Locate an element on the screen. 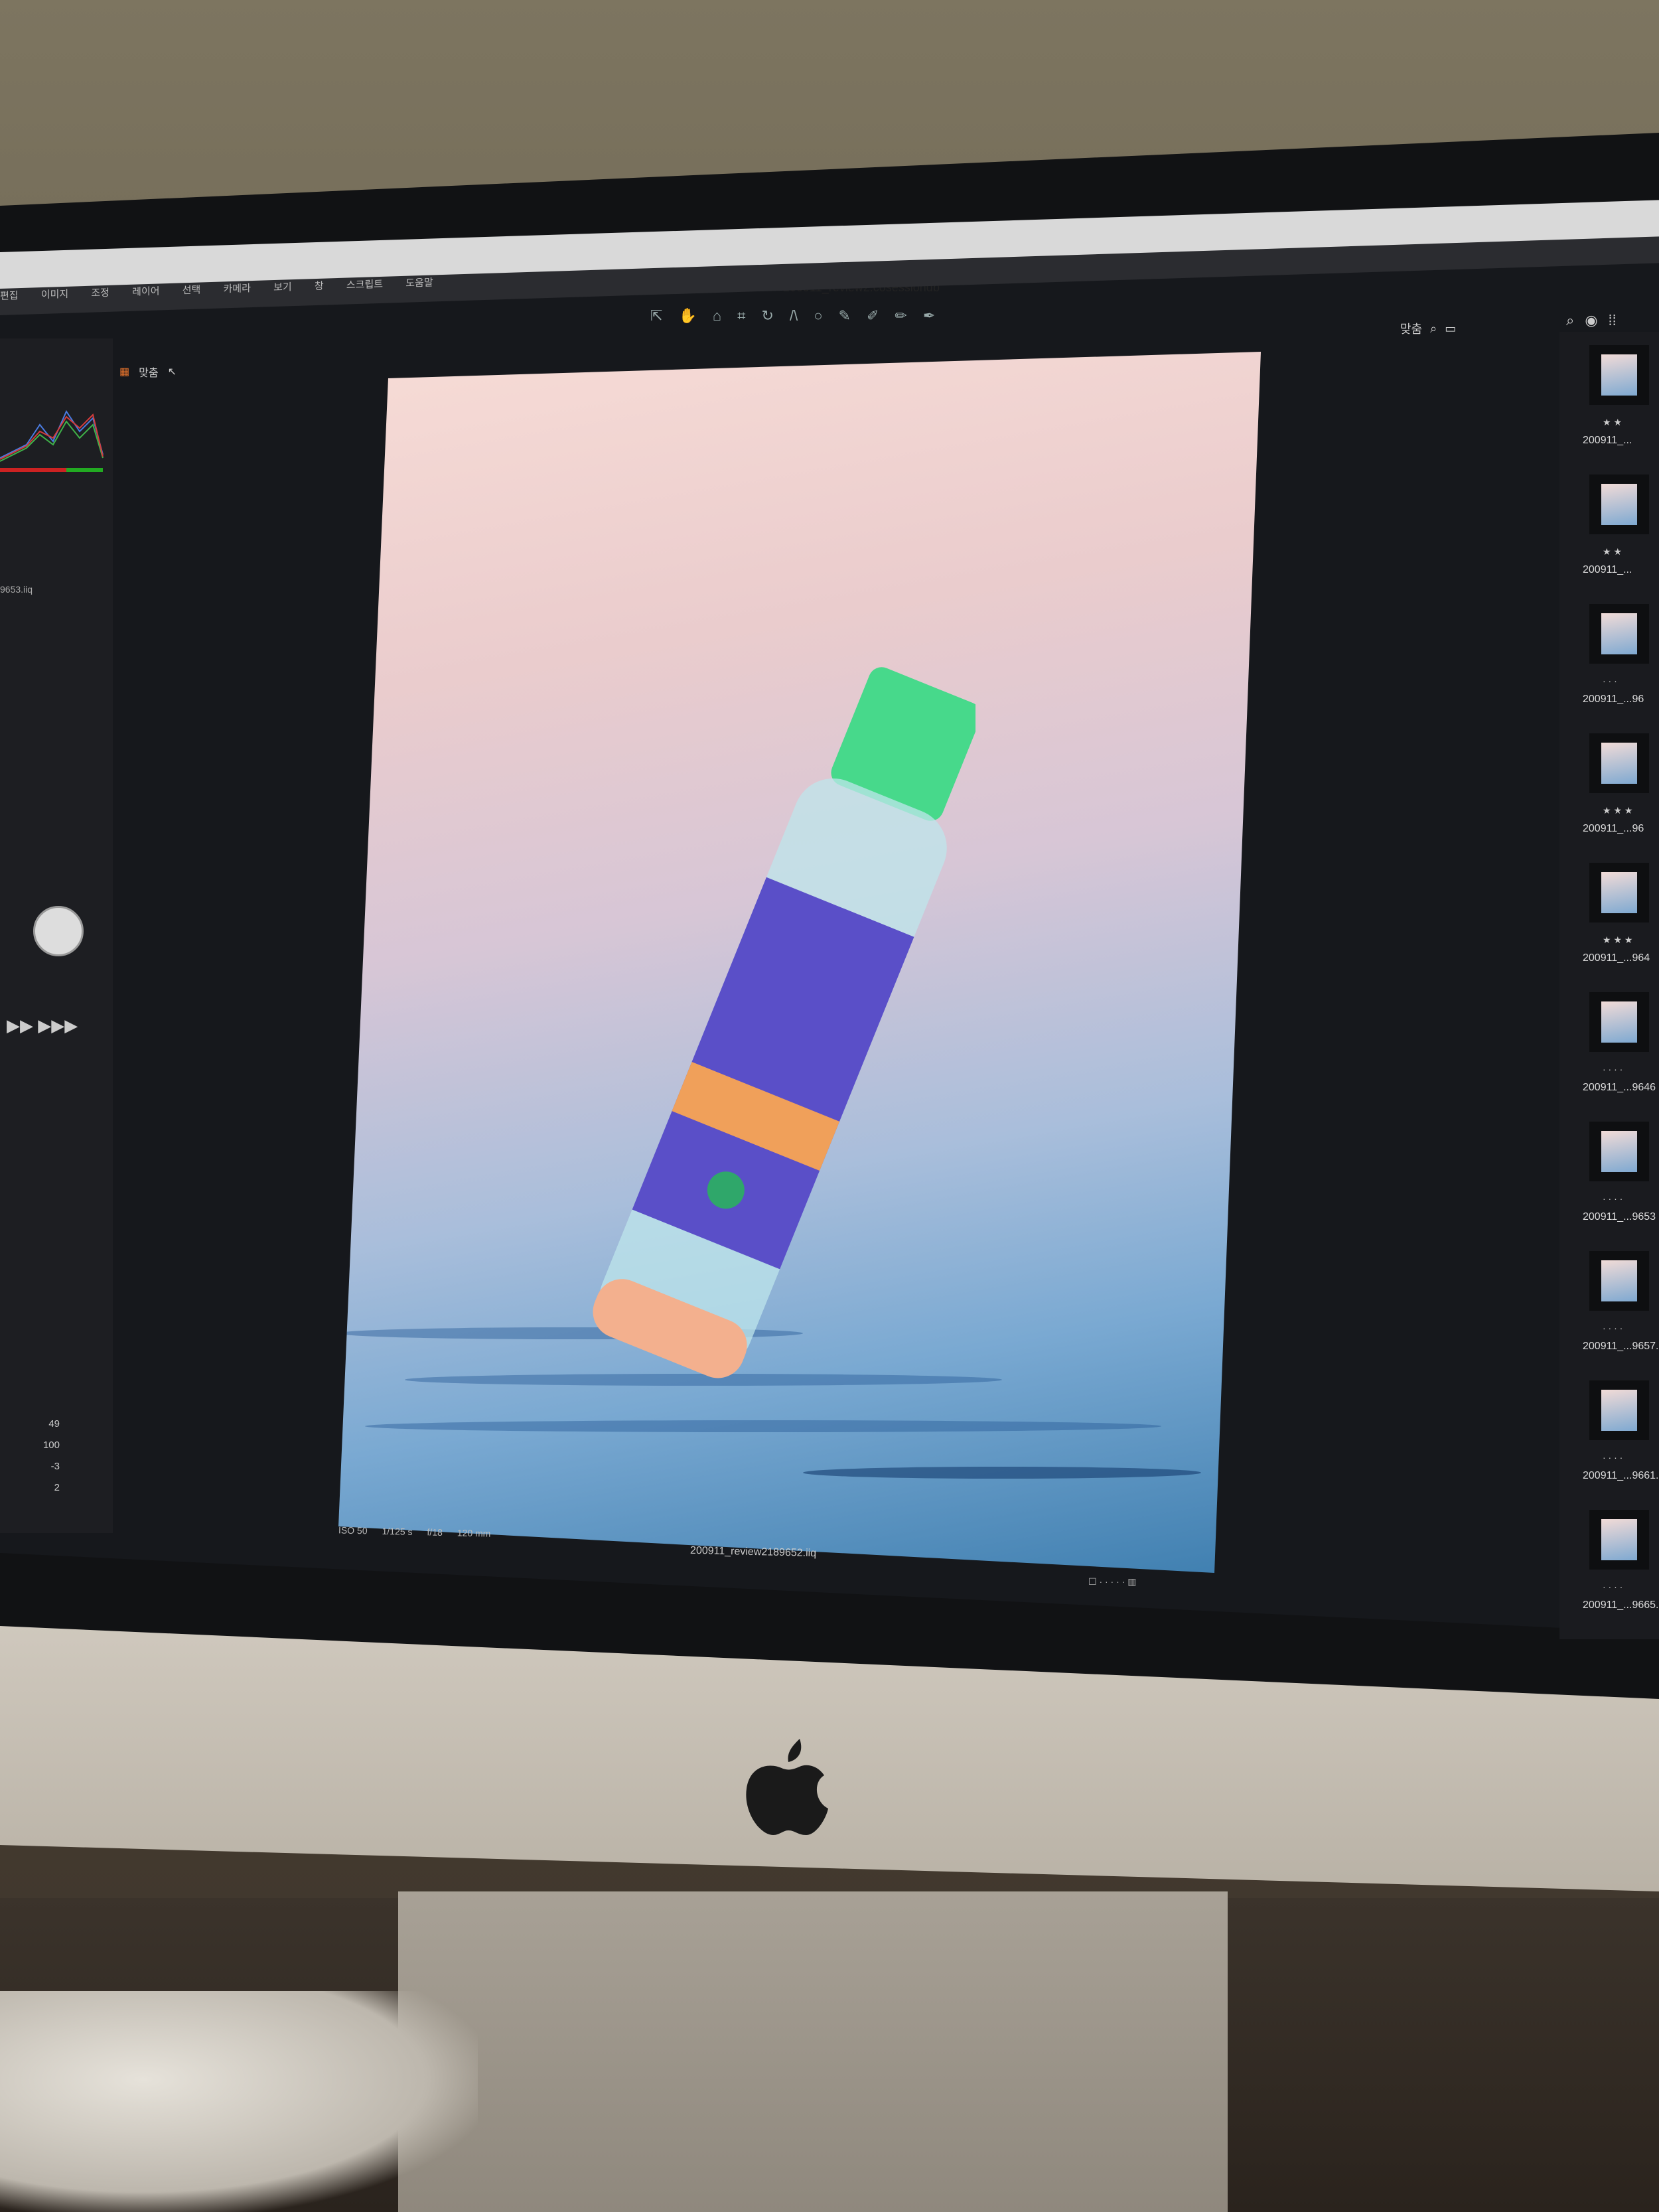  focal-value: 120 mm is located at coordinates (474, 1533).